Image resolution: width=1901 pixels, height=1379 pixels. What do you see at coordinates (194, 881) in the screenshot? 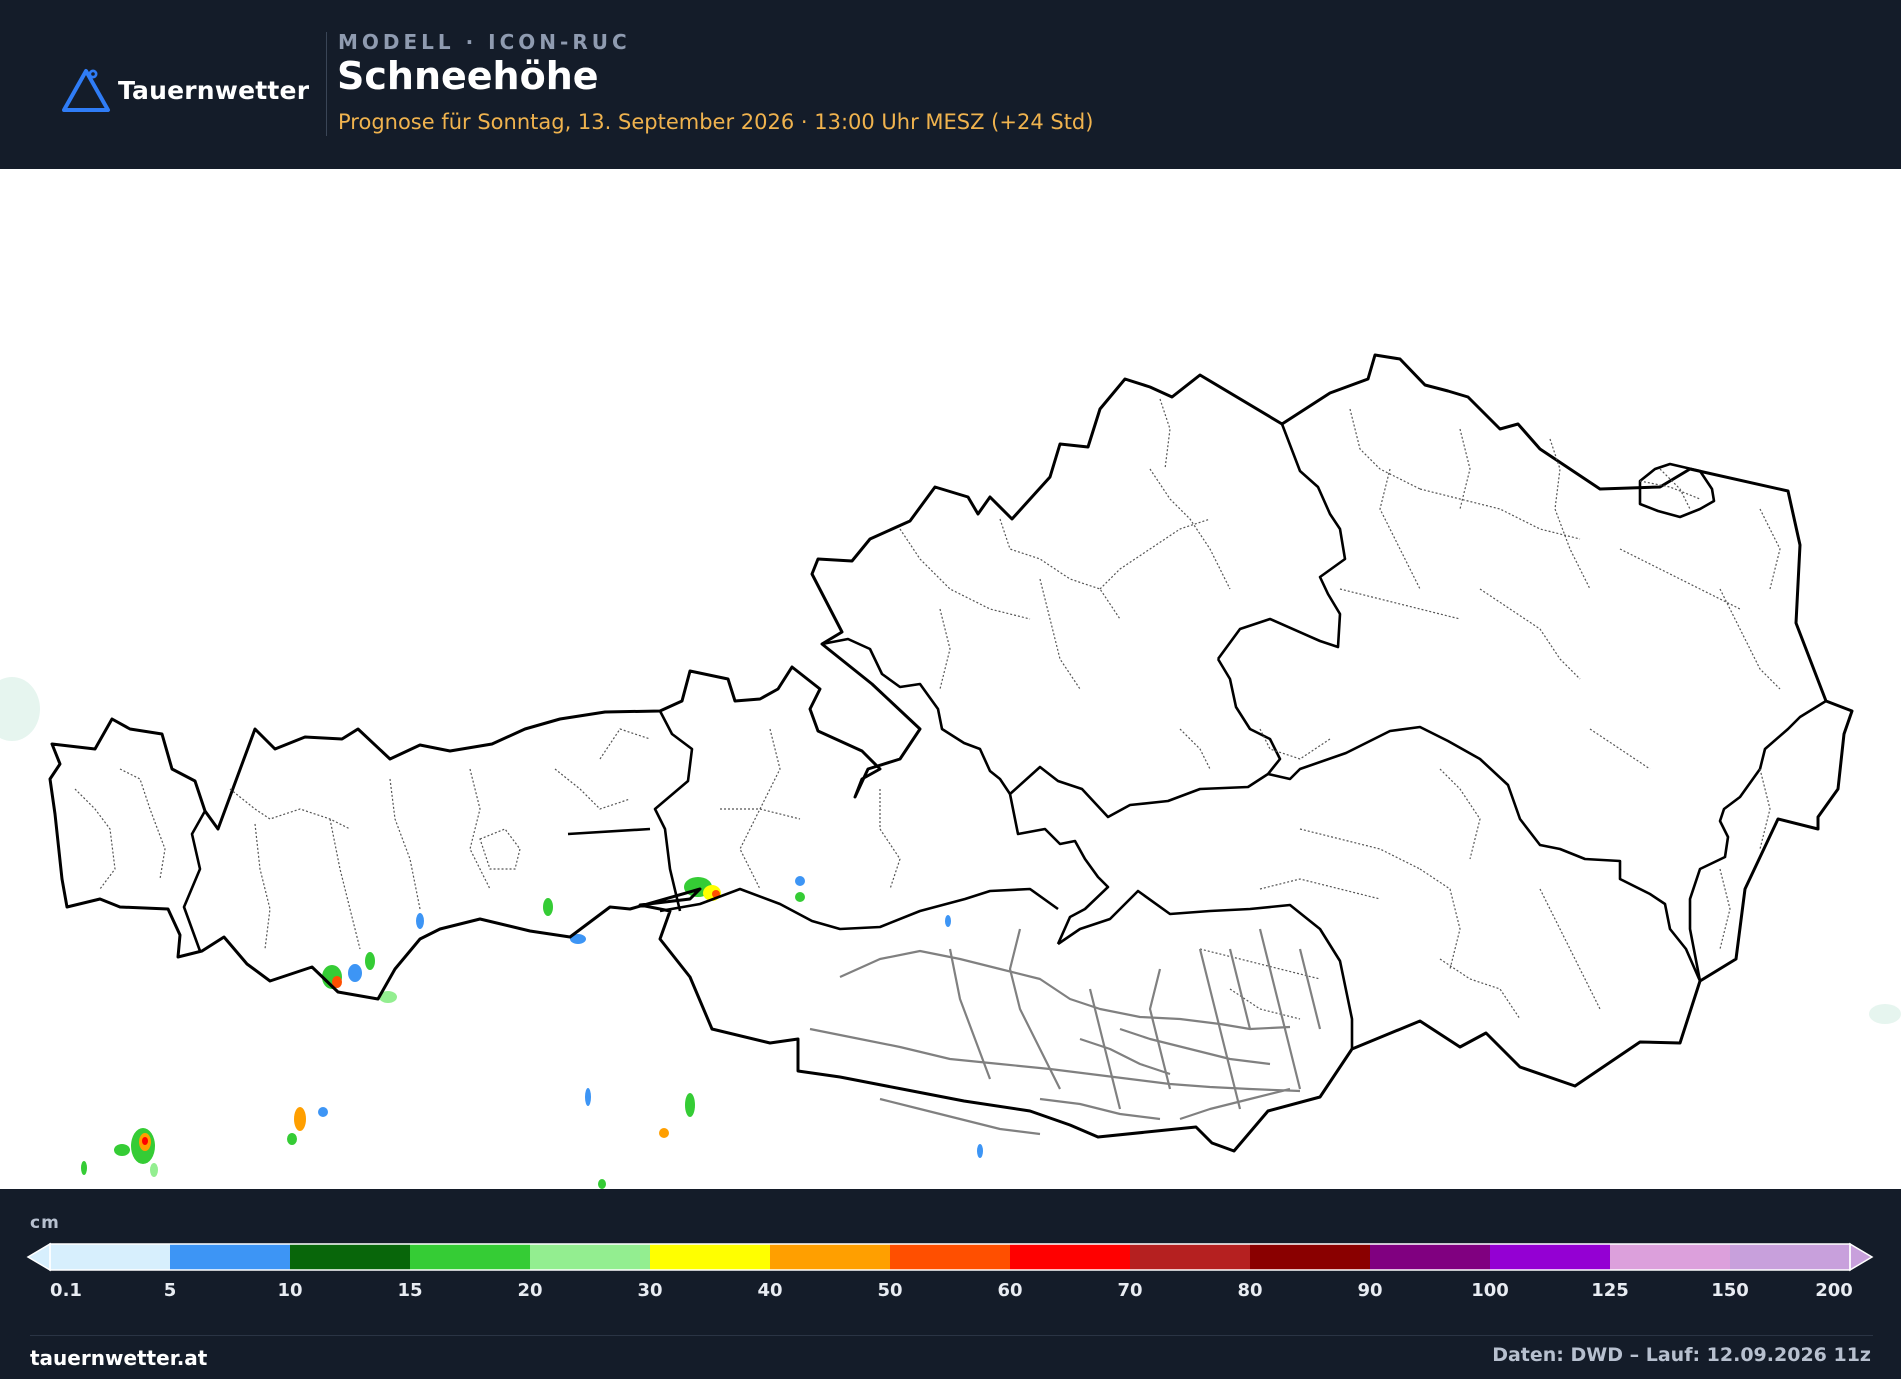
I see `border-vorarlberg-tirol` at bounding box center [194, 881].